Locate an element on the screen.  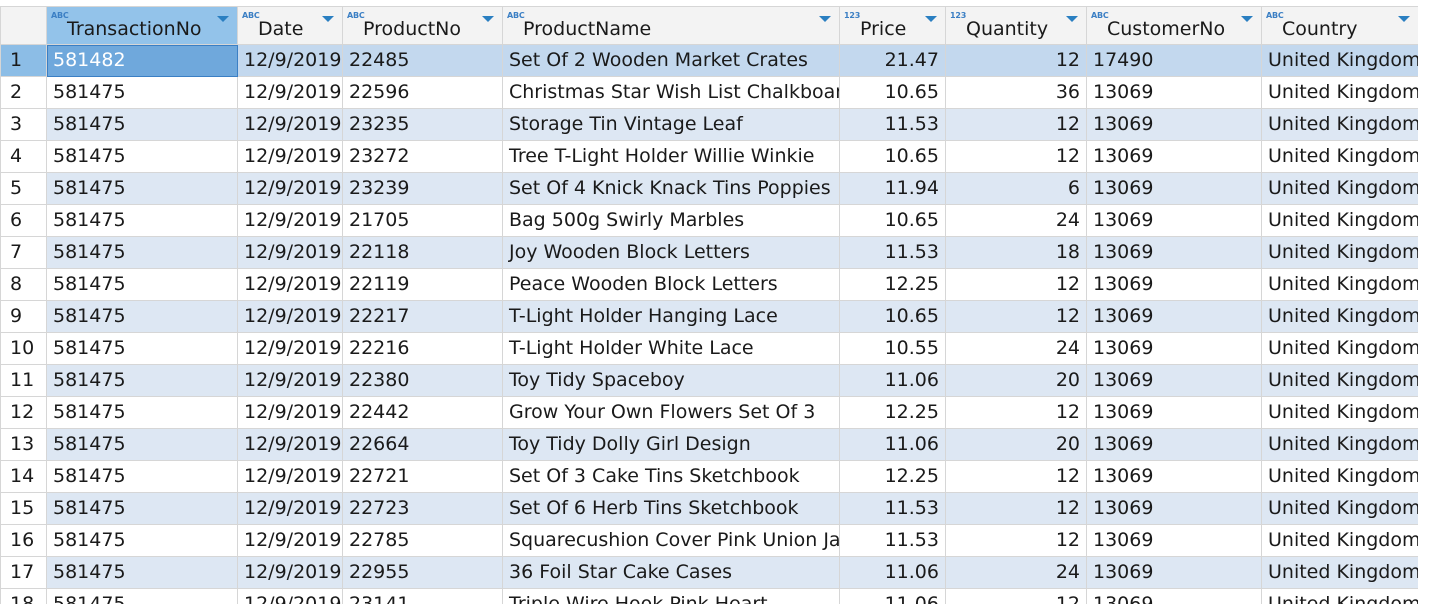
row-number: 13 is located at coordinates (23, 444).